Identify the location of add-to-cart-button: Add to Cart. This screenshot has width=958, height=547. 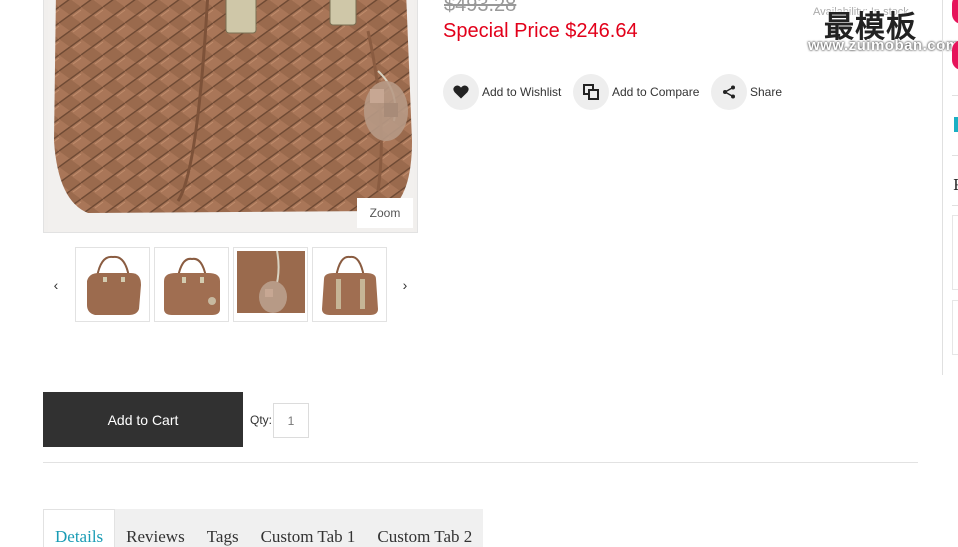
(143, 419).